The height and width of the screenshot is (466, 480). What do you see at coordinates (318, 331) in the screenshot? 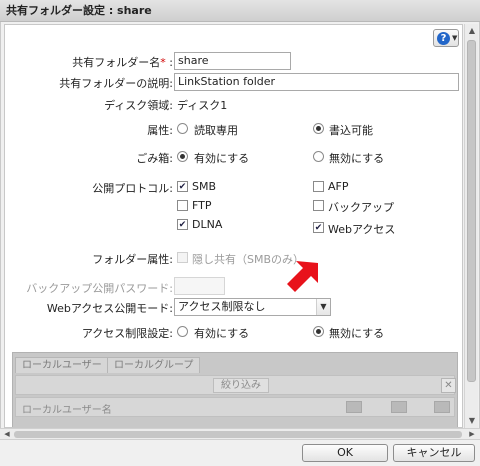
I see `access-restrict-disable-radio` at bounding box center [318, 331].